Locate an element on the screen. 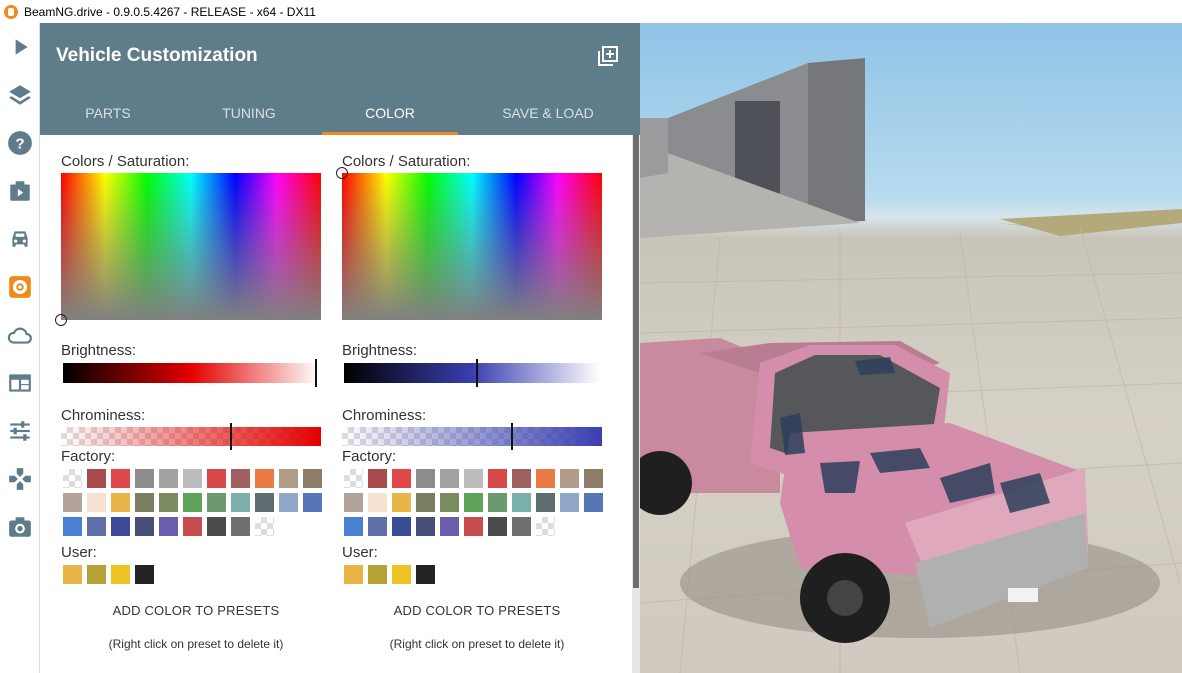 Image resolution: width=1182 pixels, height=673 pixels. panel-scrollbar is located at coordinates (636, 404).